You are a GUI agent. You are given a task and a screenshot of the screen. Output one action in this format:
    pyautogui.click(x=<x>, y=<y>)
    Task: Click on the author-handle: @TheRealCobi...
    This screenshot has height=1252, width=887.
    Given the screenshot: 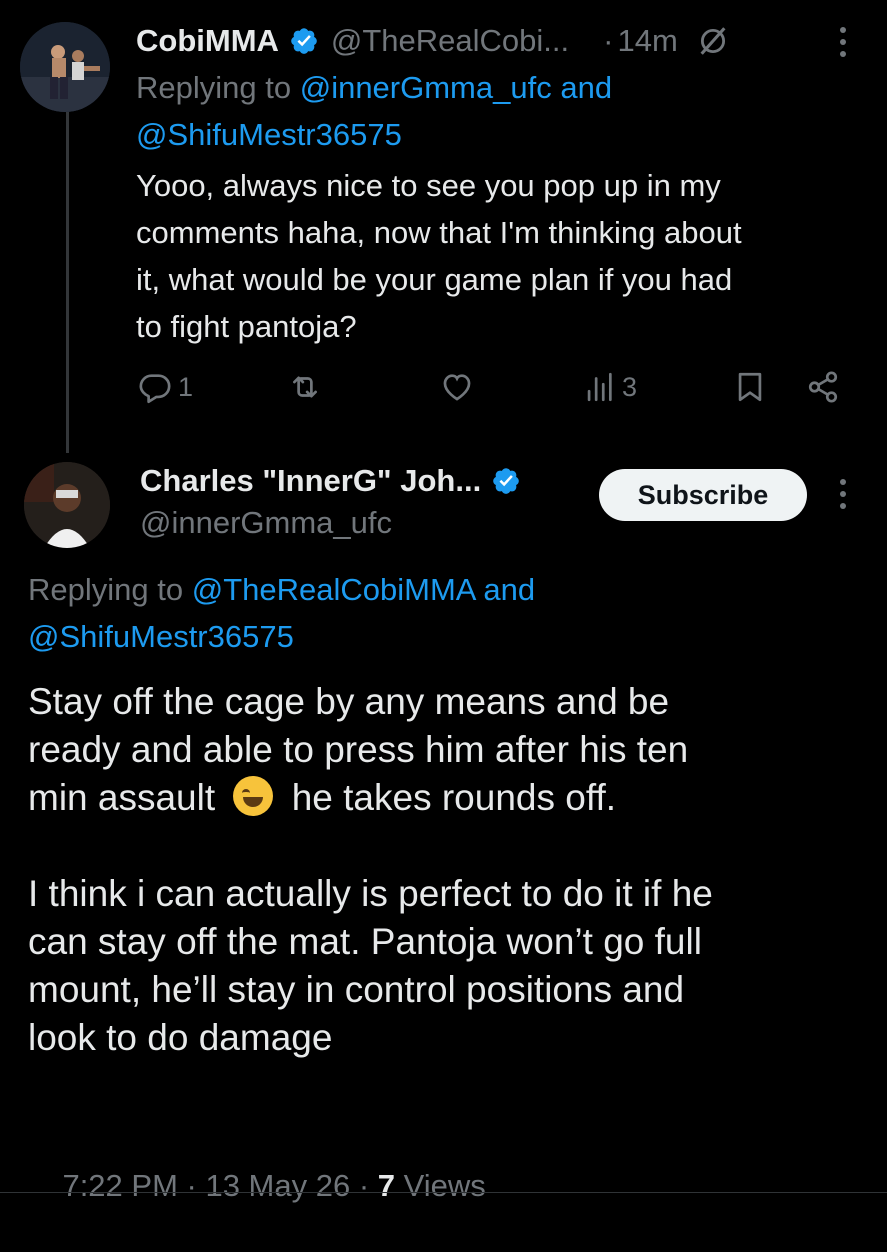 What is the action you would take?
    pyautogui.click(x=450, y=41)
    